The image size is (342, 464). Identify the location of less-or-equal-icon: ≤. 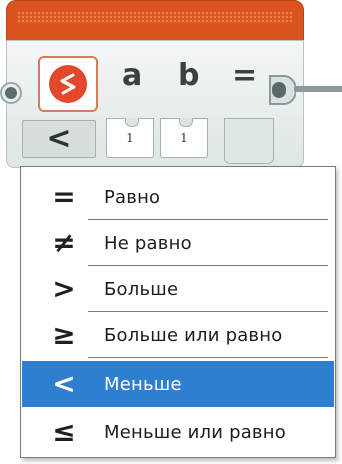
(64, 431).